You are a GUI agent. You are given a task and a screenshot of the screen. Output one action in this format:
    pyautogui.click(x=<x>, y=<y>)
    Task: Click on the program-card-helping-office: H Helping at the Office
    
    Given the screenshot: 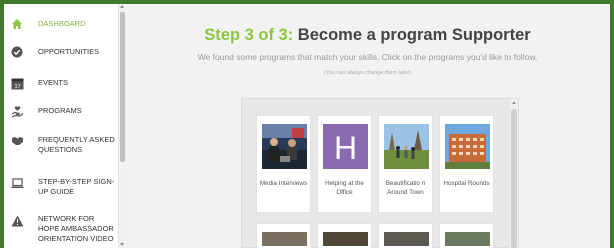 What is the action you would take?
    pyautogui.click(x=344, y=164)
    